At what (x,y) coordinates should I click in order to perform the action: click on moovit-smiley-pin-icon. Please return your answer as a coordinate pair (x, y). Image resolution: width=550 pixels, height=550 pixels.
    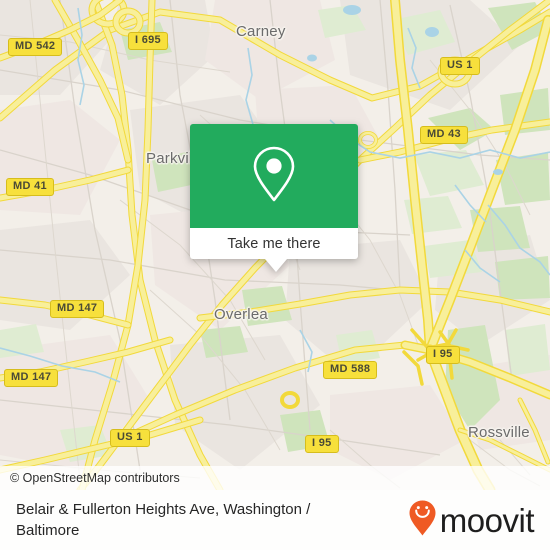
    Looking at the image, I should click on (422, 520).